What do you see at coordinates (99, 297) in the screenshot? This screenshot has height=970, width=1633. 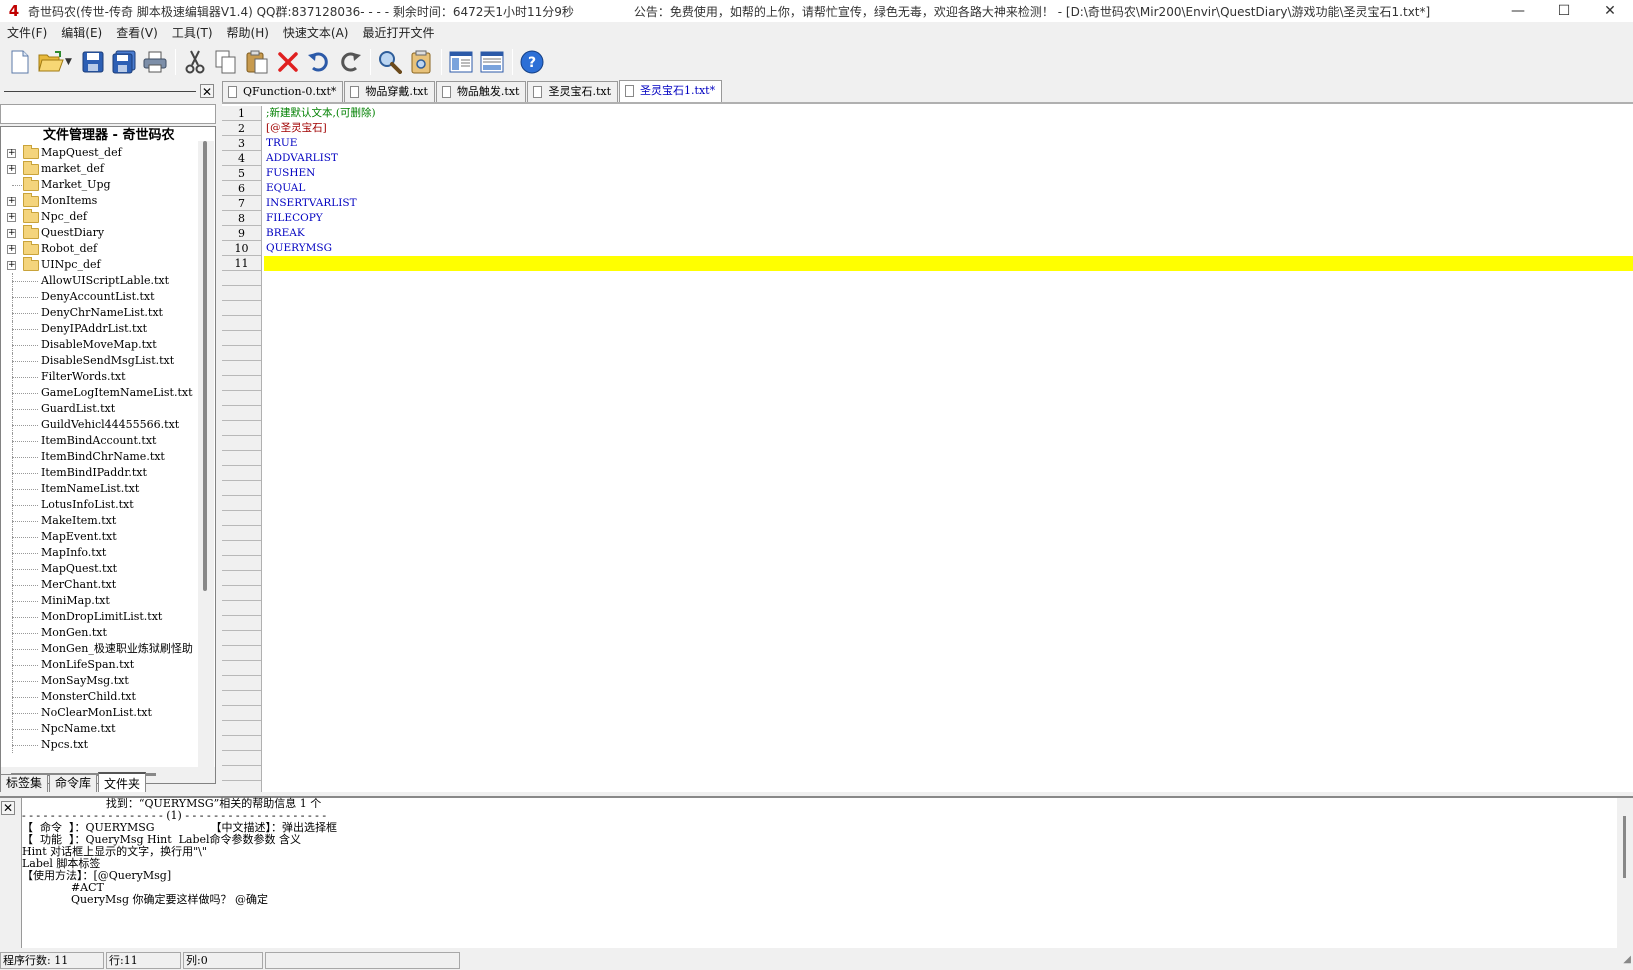 I see `tree-file-item: DenyAccountList.txt` at bounding box center [99, 297].